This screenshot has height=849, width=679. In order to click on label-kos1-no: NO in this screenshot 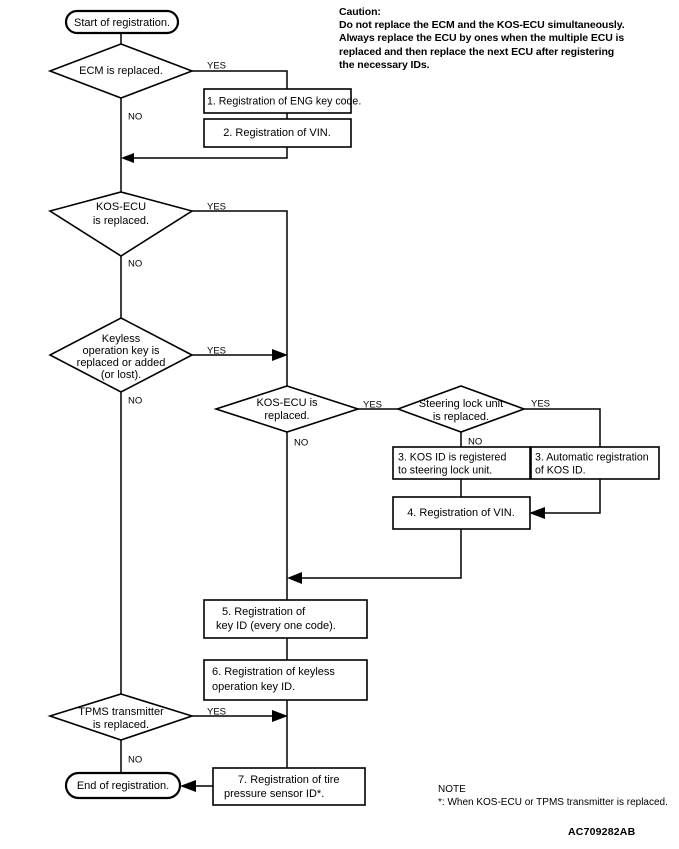, I will do `click(135, 264)`.